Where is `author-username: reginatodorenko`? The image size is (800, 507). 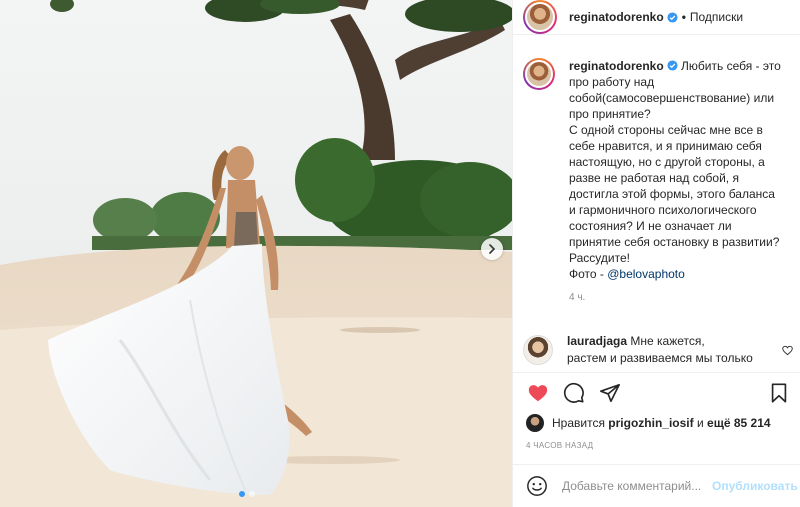
author-username: reginatodorenko is located at coordinates (616, 17).